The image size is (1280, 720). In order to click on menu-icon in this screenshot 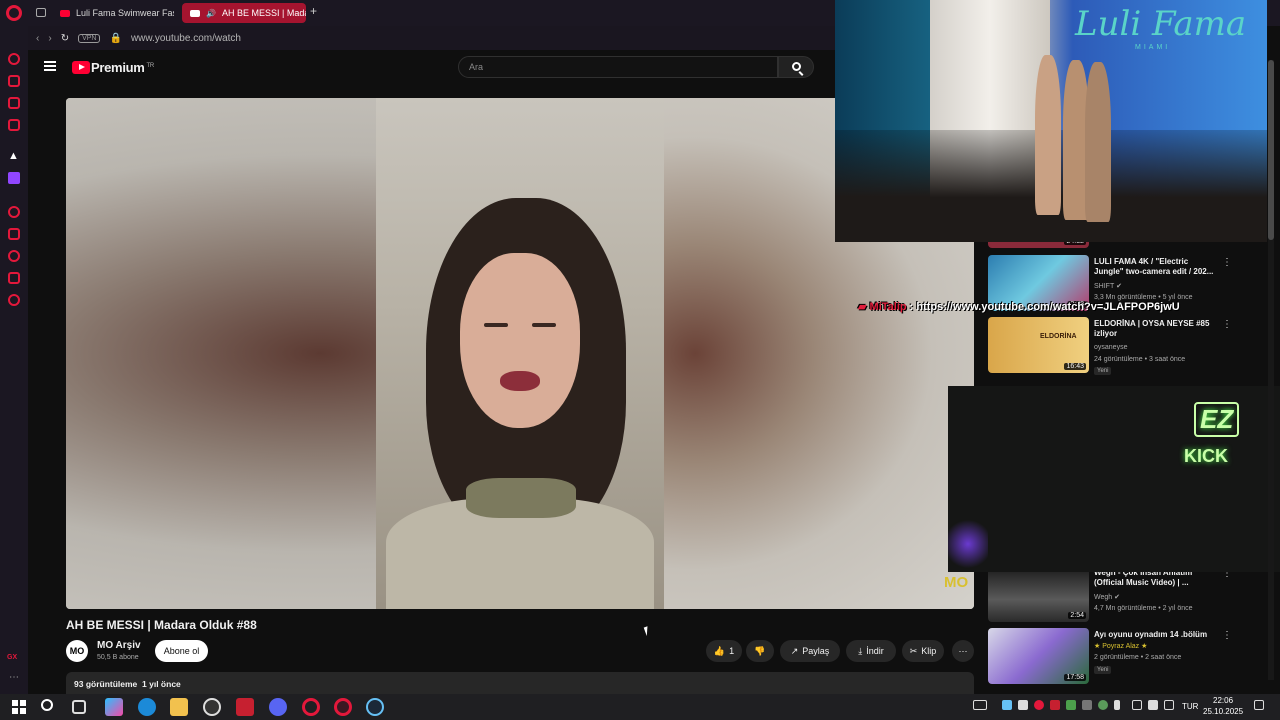, I will do `click(50, 66)`.